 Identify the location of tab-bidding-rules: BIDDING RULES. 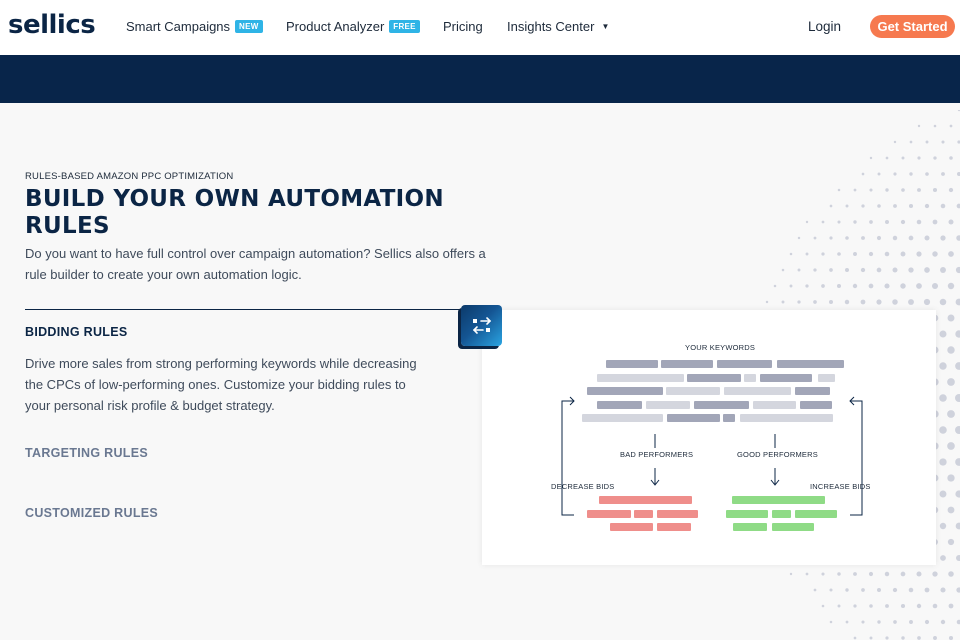
(76, 332).